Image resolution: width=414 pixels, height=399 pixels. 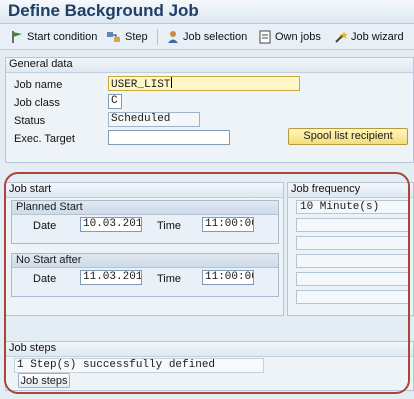 I want to click on job-name-value: USER_LIST, so click(x=141, y=85).